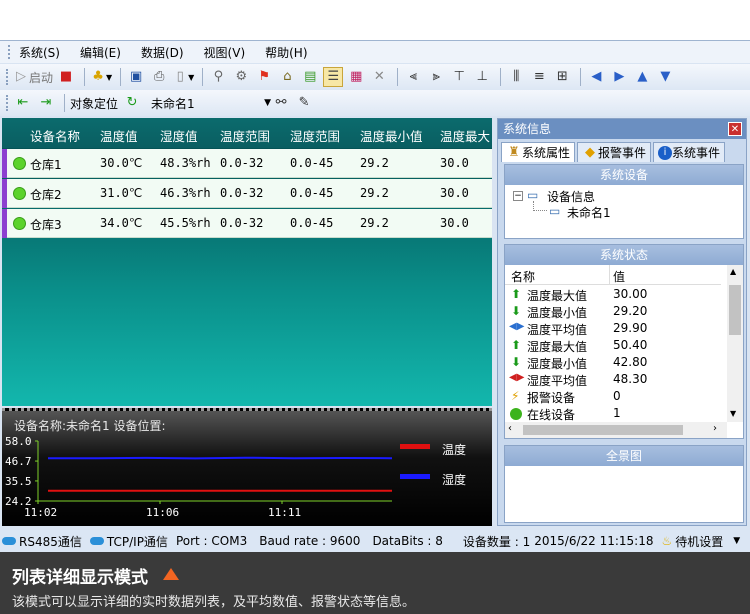 The width and height of the screenshot is (750, 614). Describe the element at coordinates (162, 512) in the screenshot. I see `x-tick-label: 11:06` at that location.